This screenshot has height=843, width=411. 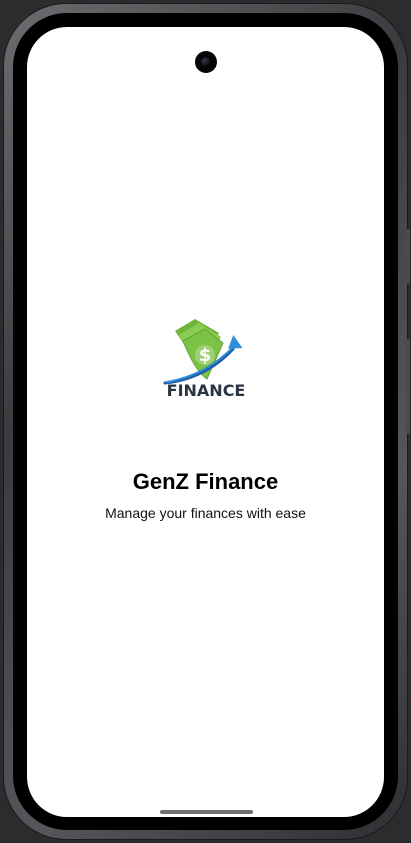 What do you see at coordinates (206, 812) in the screenshot?
I see `home-indicator` at bounding box center [206, 812].